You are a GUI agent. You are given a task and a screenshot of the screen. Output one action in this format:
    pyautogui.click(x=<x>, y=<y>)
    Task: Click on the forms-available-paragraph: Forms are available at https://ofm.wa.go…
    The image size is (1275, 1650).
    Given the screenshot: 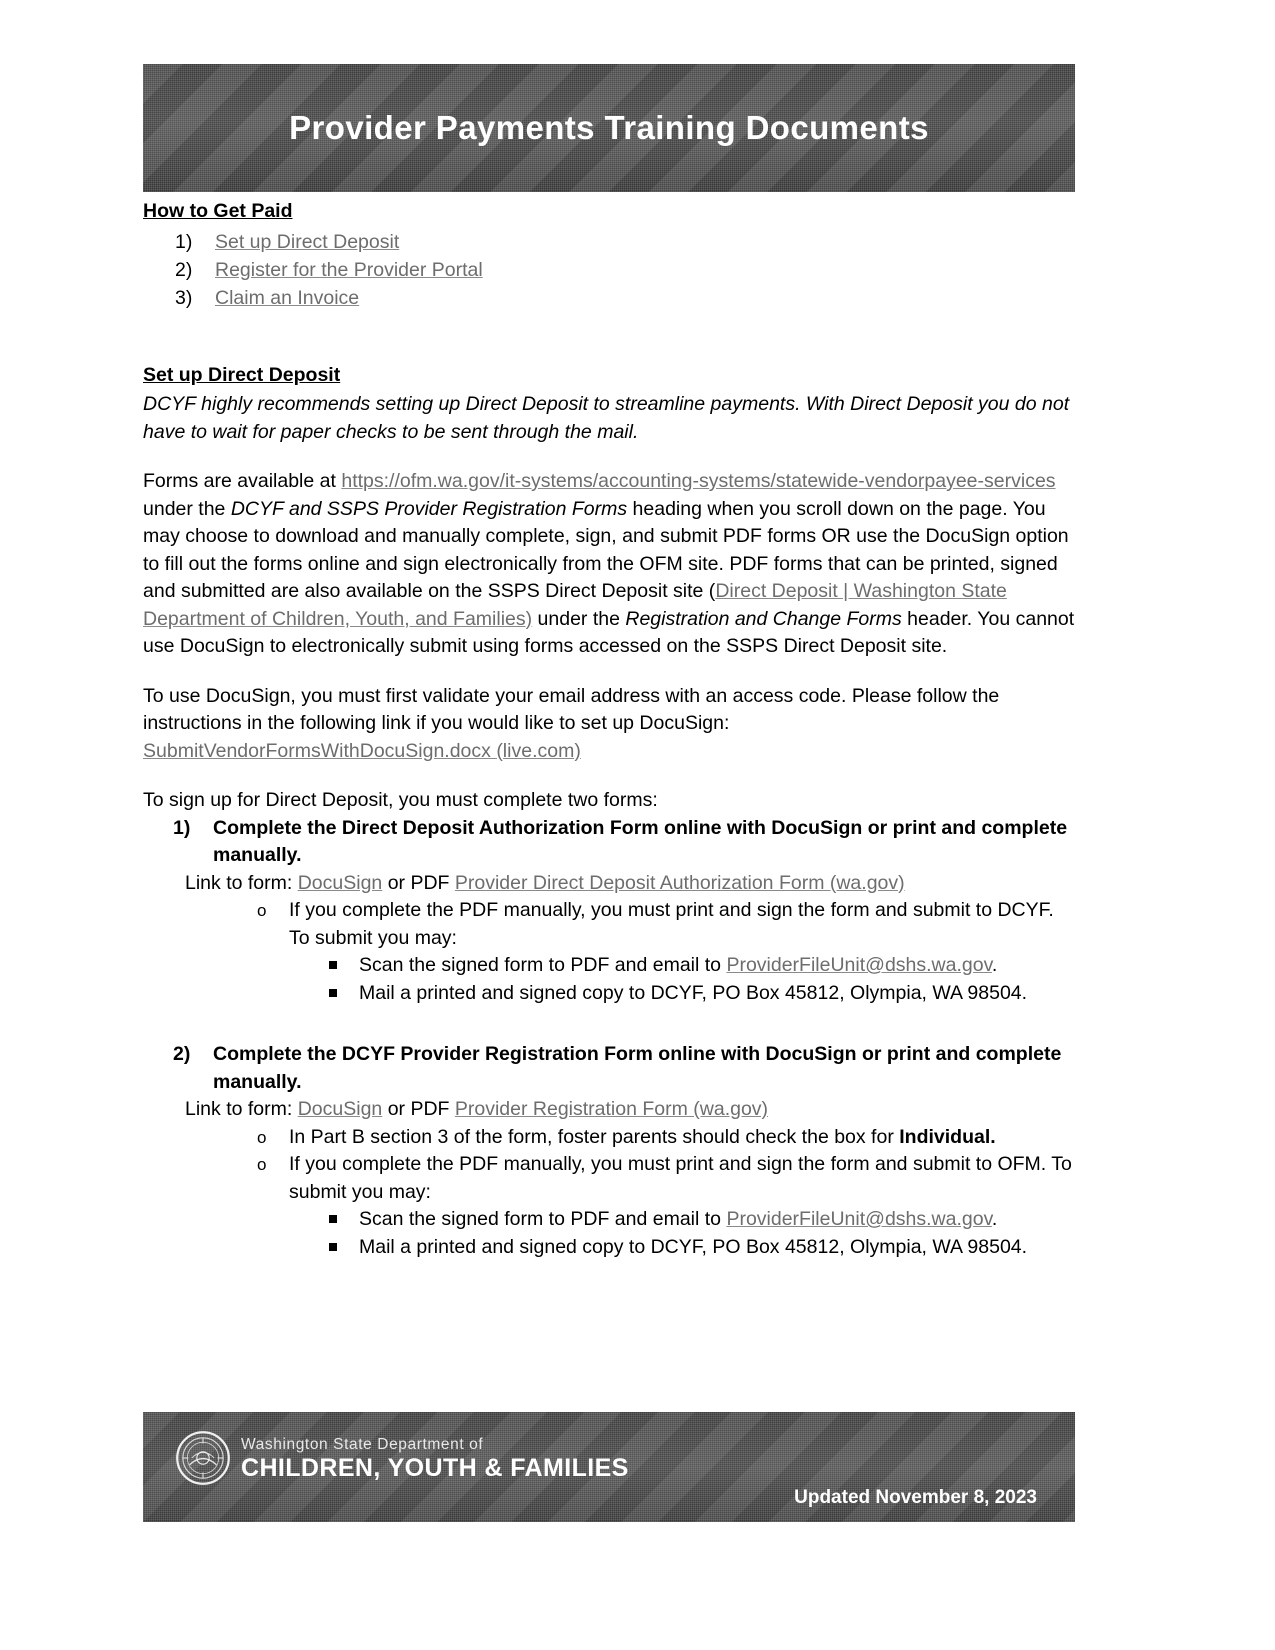 What is the action you would take?
    pyautogui.click(x=609, y=564)
    